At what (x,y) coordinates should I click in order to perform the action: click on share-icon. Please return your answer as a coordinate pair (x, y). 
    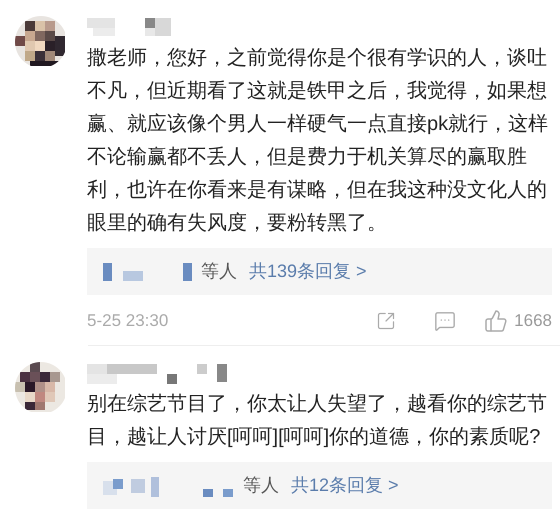
    Looking at the image, I should click on (386, 321).